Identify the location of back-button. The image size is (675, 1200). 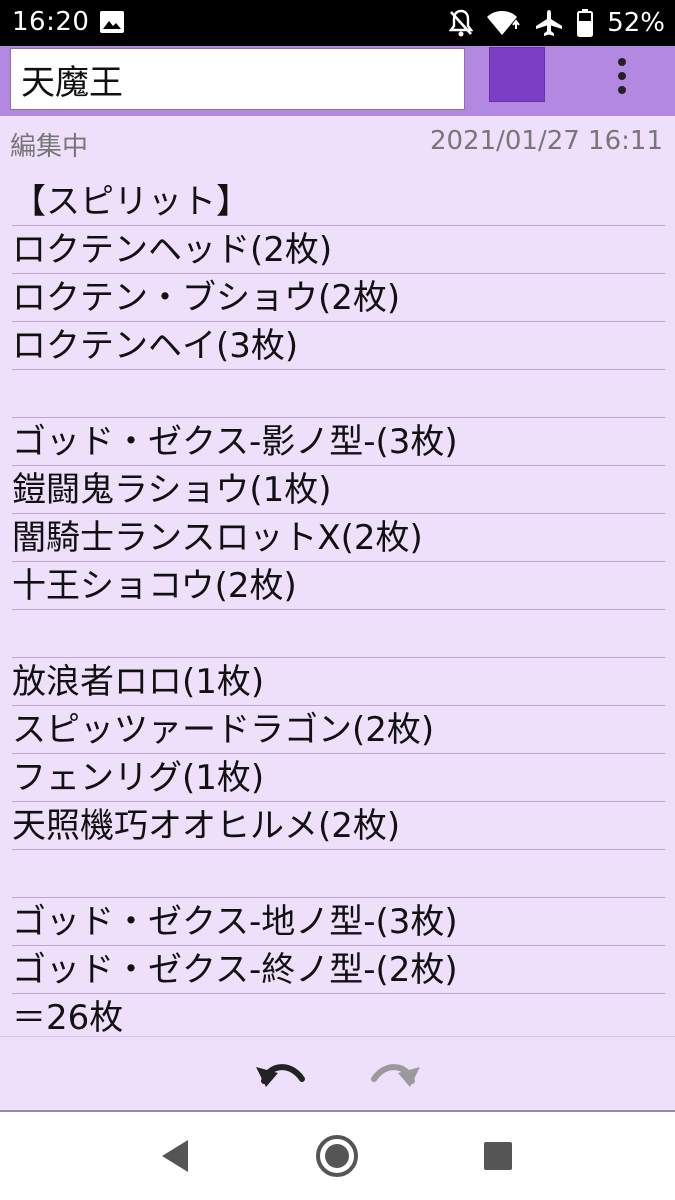
(176, 1156).